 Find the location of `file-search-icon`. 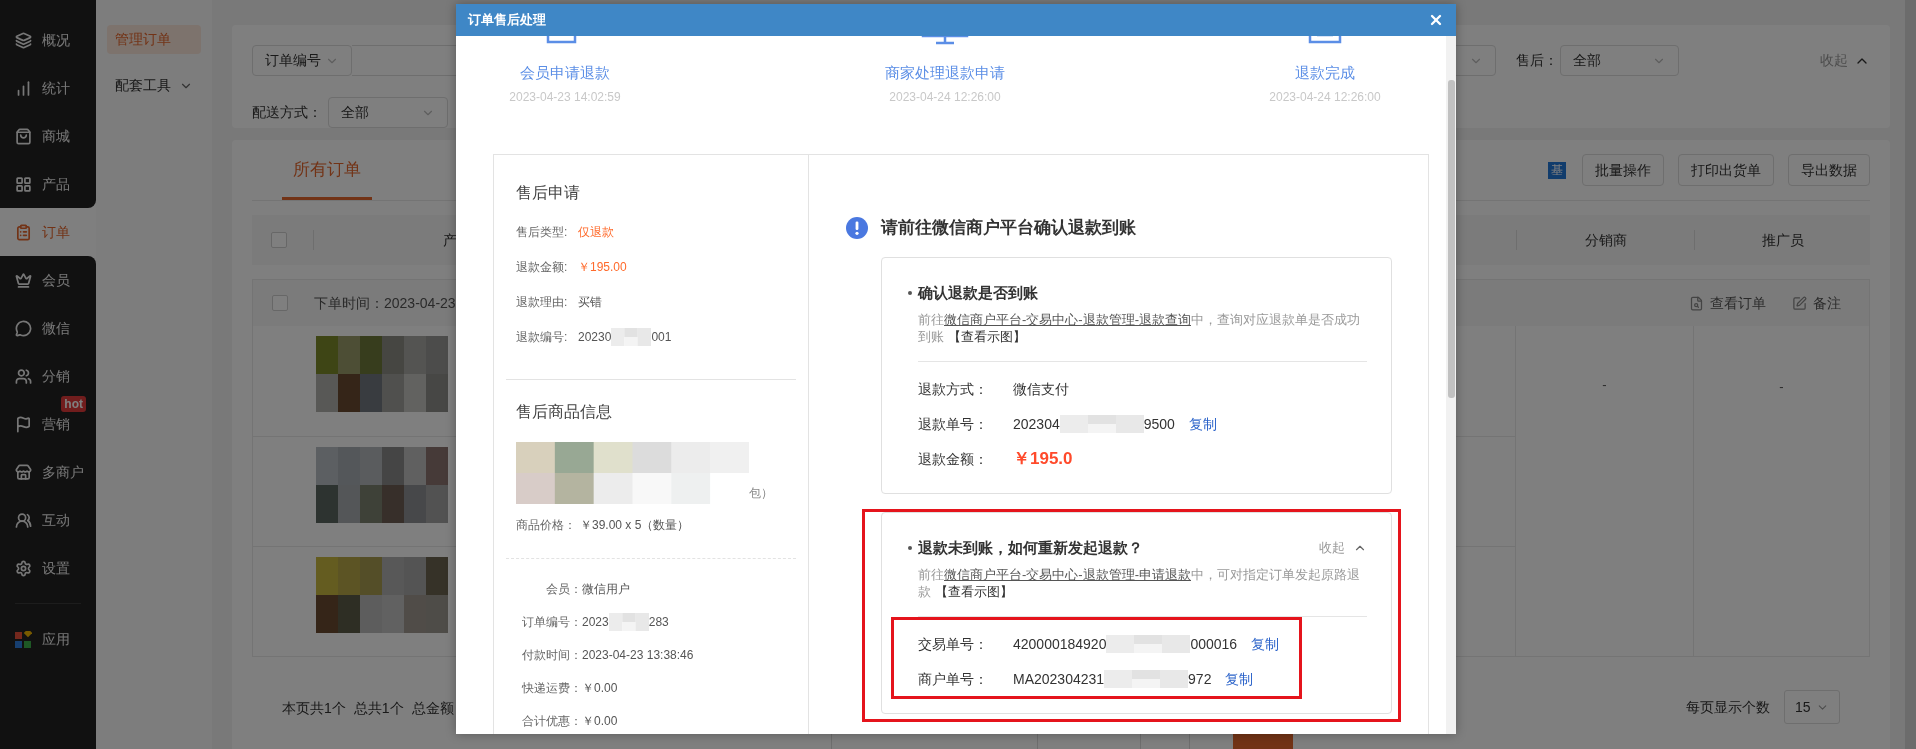

file-search-icon is located at coordinates (1696, 303).